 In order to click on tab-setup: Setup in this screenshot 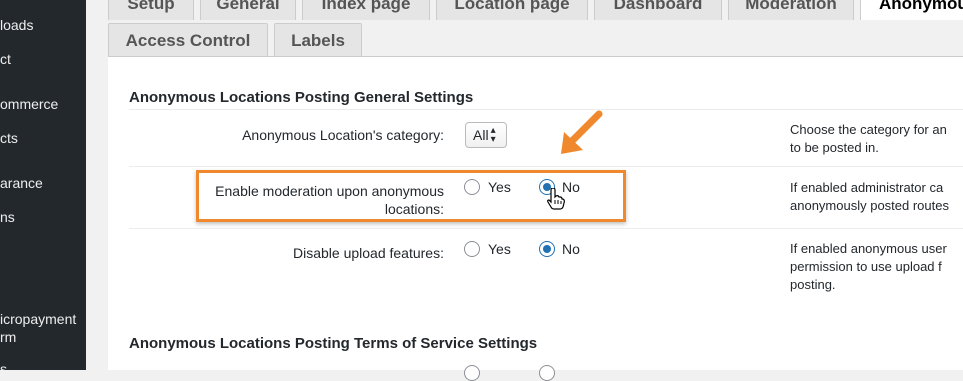, I will do `click(151, 10)`.